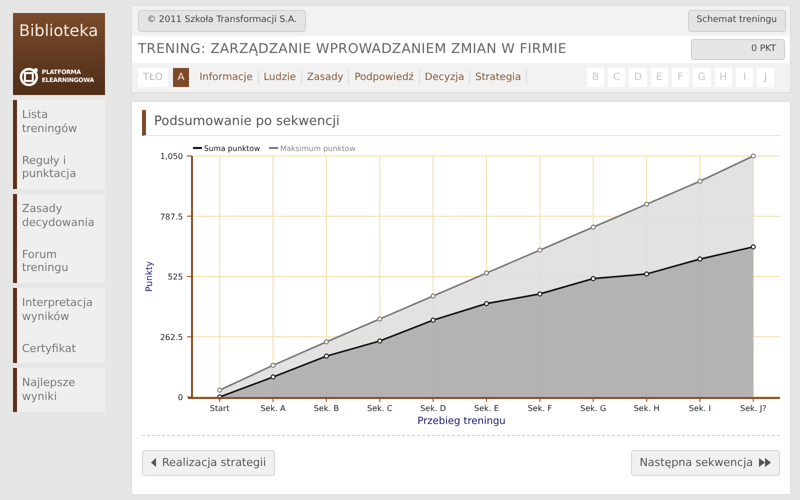 The image size is (800, 500). I want to click on logo-icon, so click(29, 77).